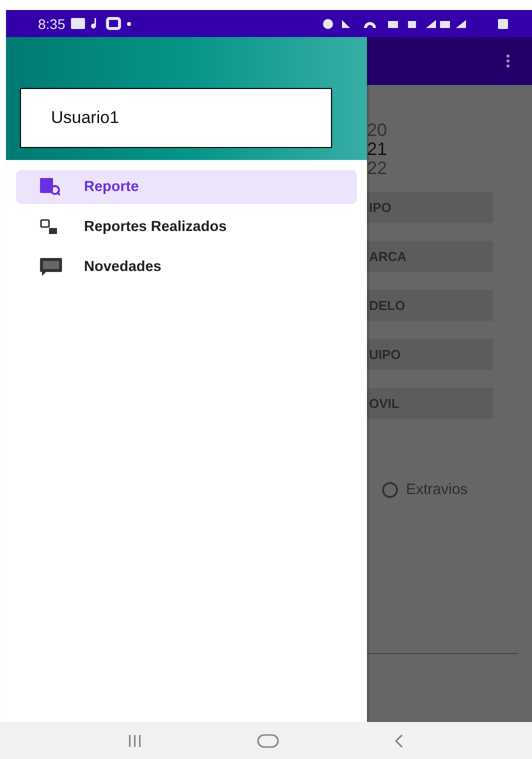  I want to click on radio-button, so click(390, 490).